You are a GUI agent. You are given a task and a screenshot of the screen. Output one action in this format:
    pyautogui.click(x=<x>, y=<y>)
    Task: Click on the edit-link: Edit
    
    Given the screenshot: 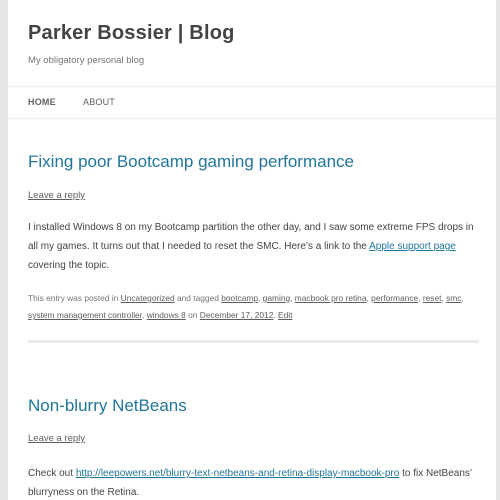 What is the action you would take?
    pyautogui.click(x=285, y=315)
    